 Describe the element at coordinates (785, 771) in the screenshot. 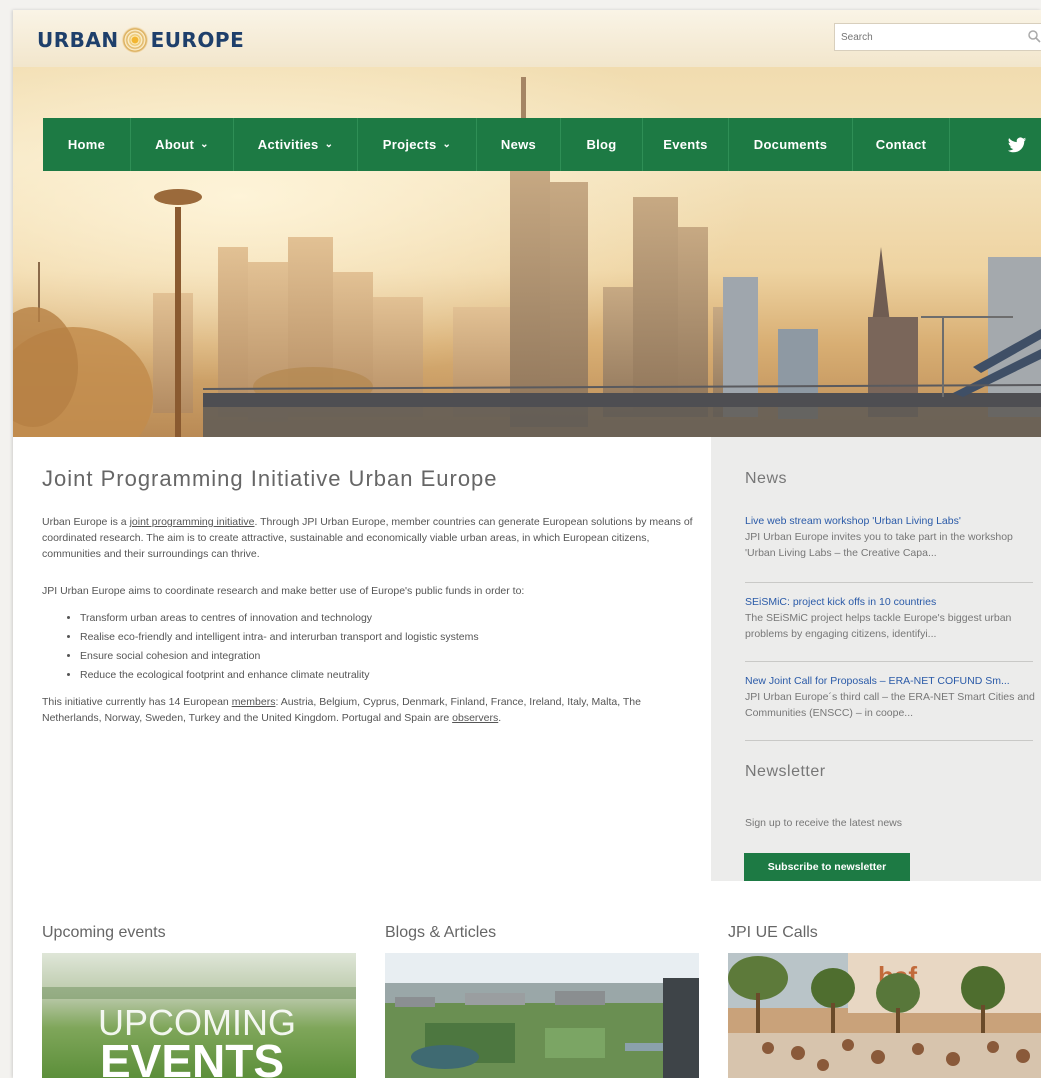

I see `newsletter-heading: Newsletter` at that location.